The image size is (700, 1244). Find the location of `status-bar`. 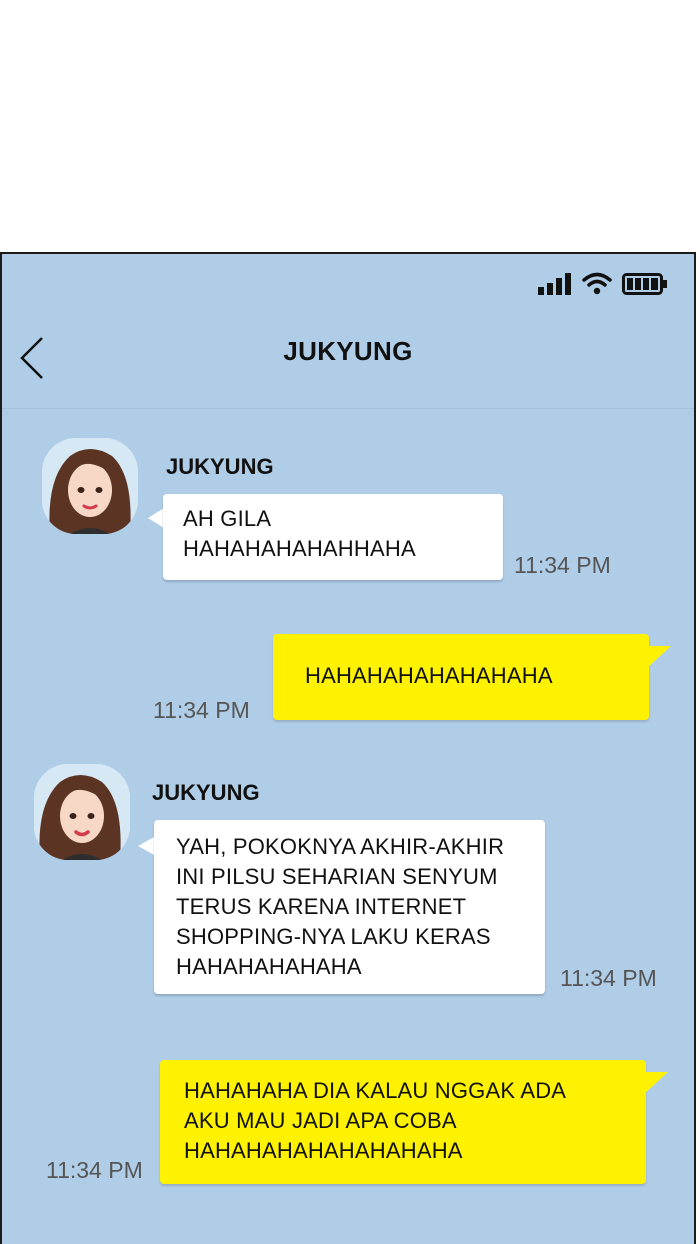

status-bar is located at coordinates (603, 284).